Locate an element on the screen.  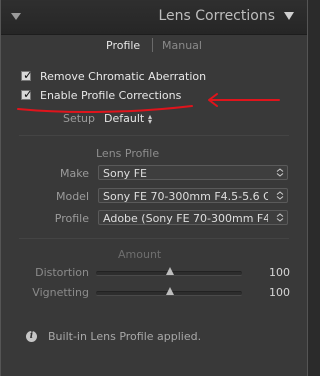
amount-title: Amount is located at coordinates (140, 254).